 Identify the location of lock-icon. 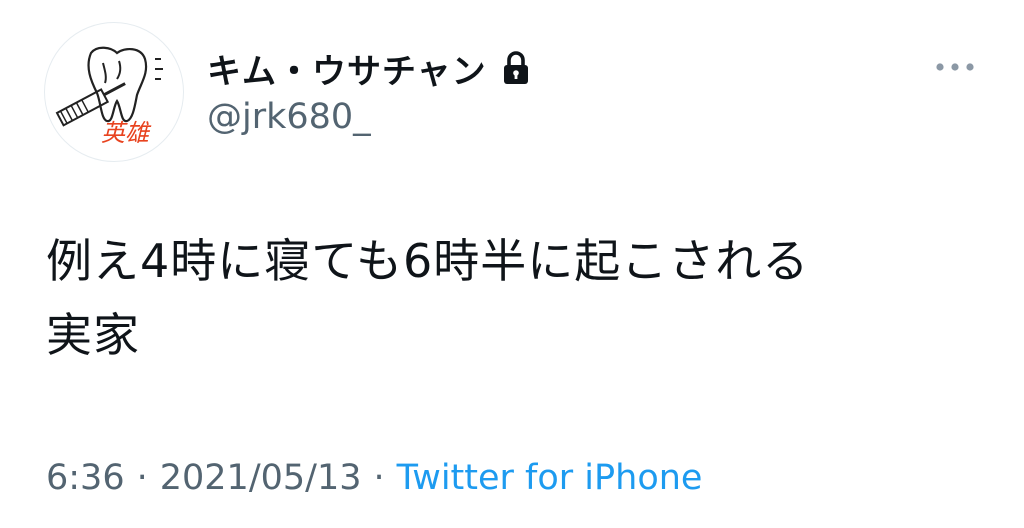
(516, 68).